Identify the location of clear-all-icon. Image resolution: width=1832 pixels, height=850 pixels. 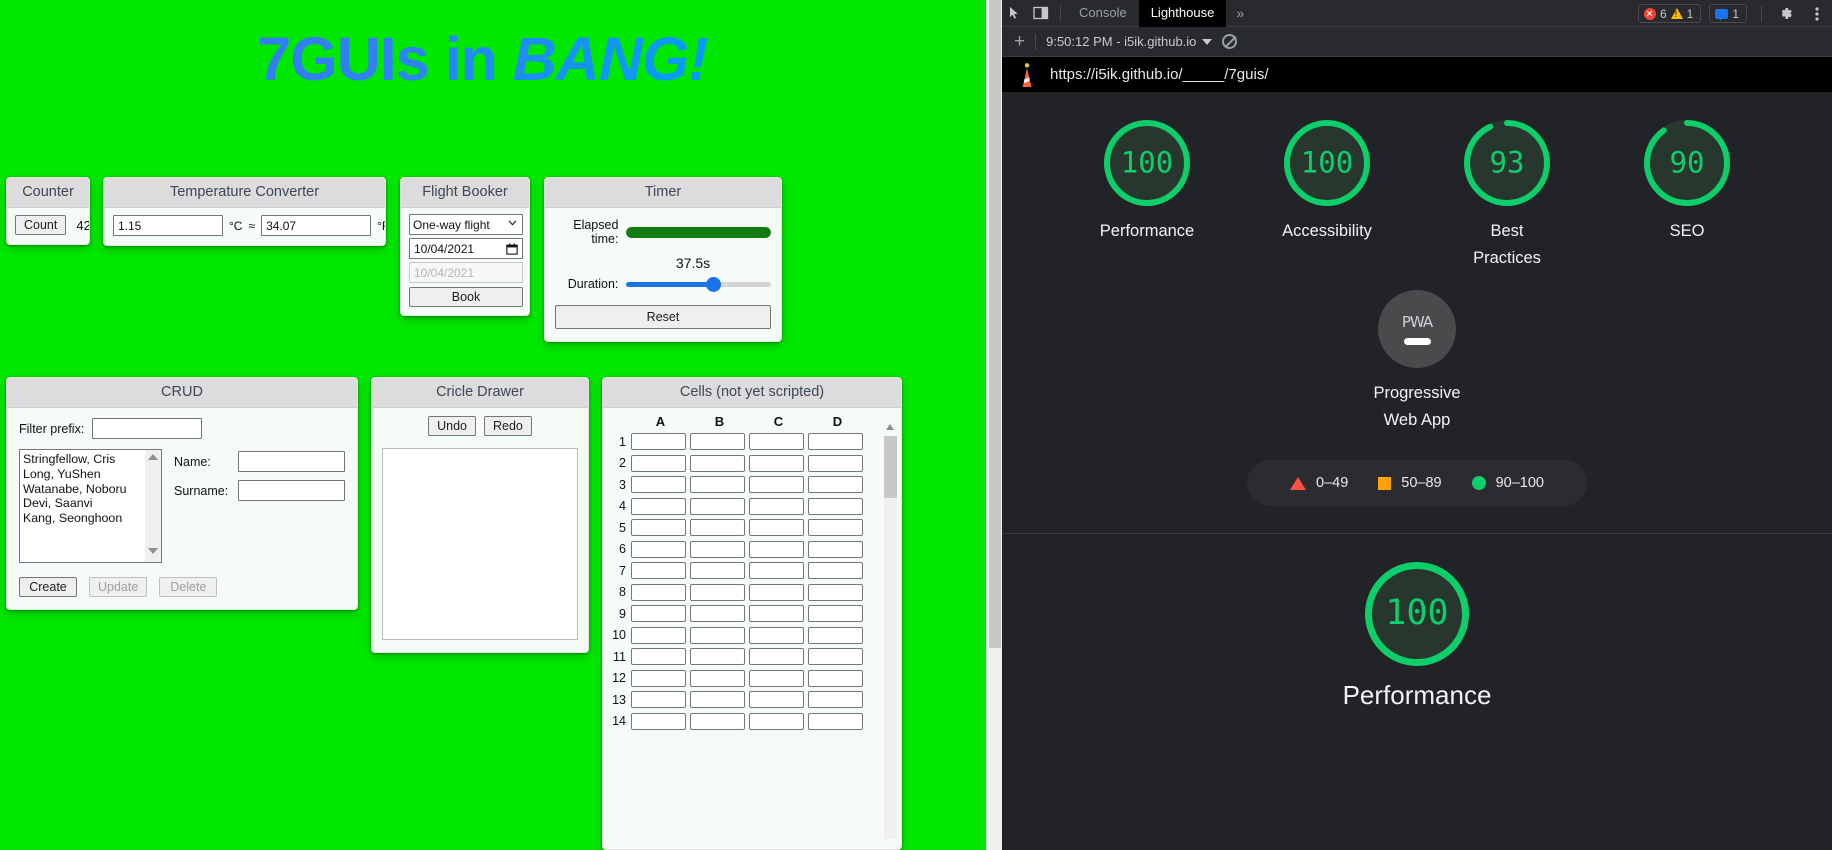
(1230, 41).